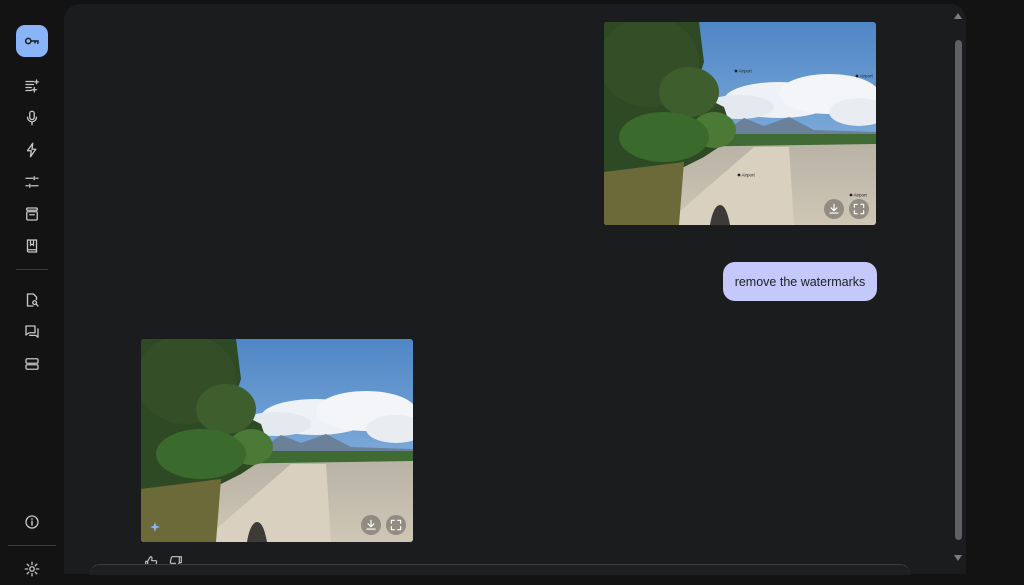 The width and height of the screenshot is (1024, 585). What do you see at coordinates (32, 269) in the screenshot?
I see `sidebar-divider` at bounding box center [32, 269].